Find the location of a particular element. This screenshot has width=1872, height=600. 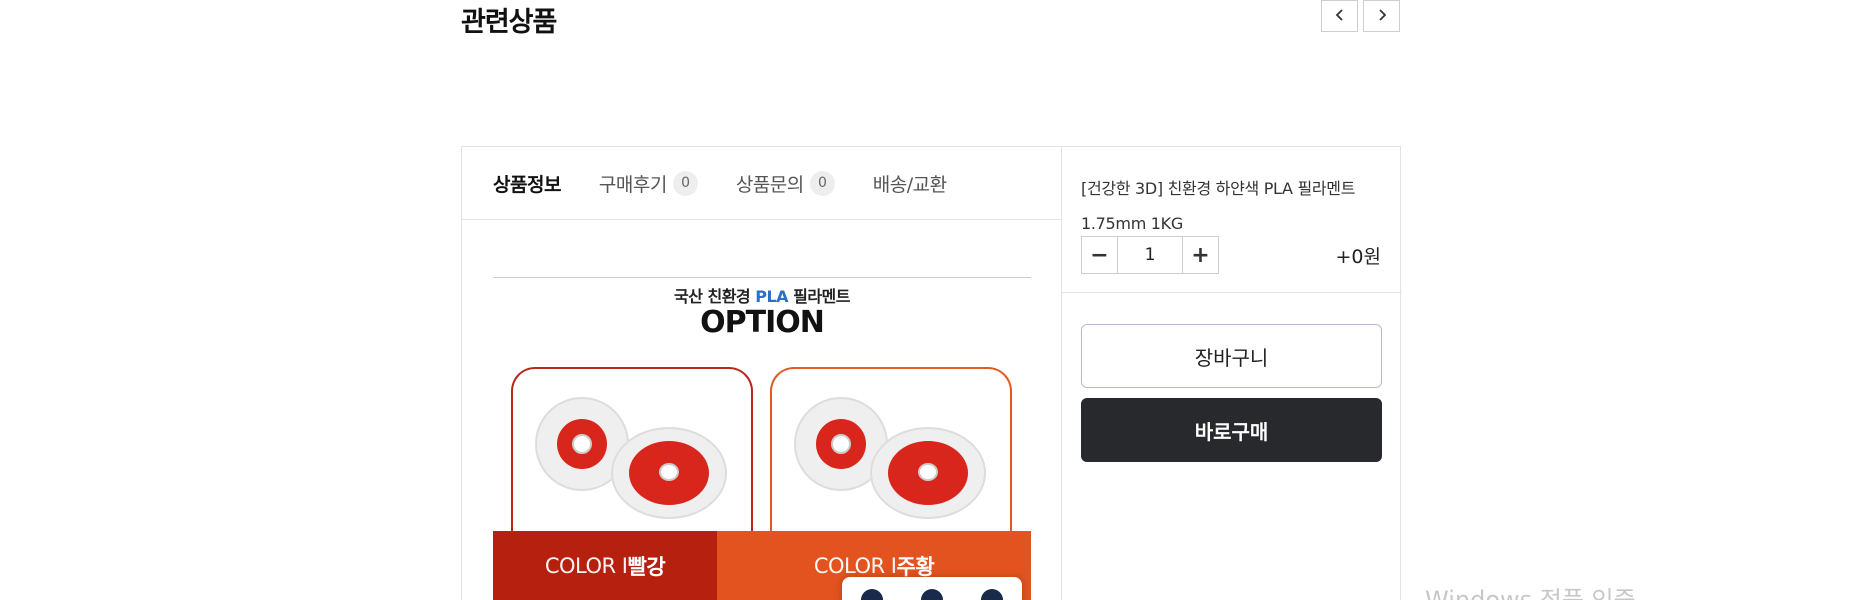

minus-icon: − is located at coordinates (1099, 255).